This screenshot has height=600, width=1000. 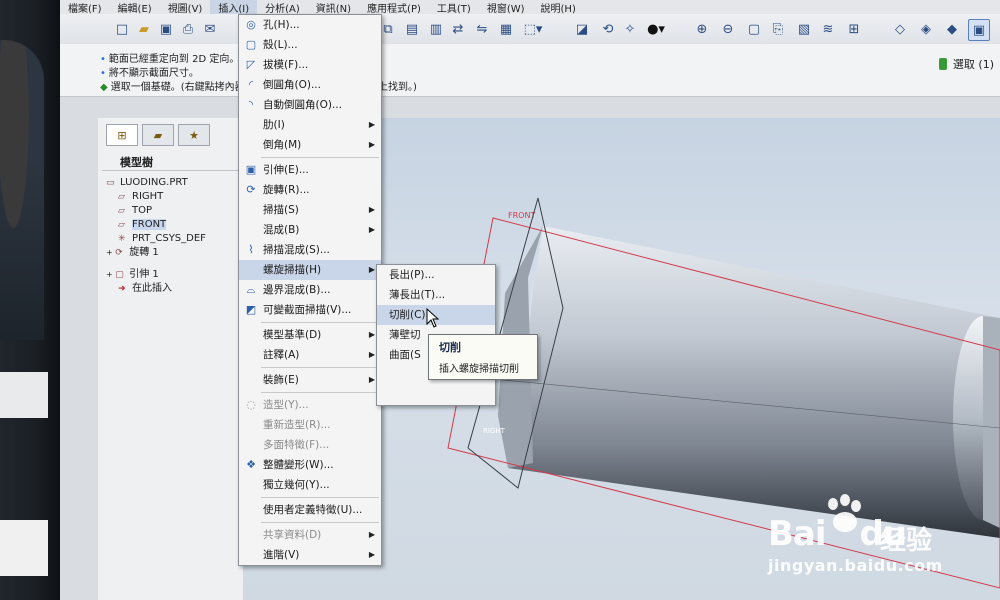 I want to click on extrude-icon: ▢, so click(x=119, y=275).